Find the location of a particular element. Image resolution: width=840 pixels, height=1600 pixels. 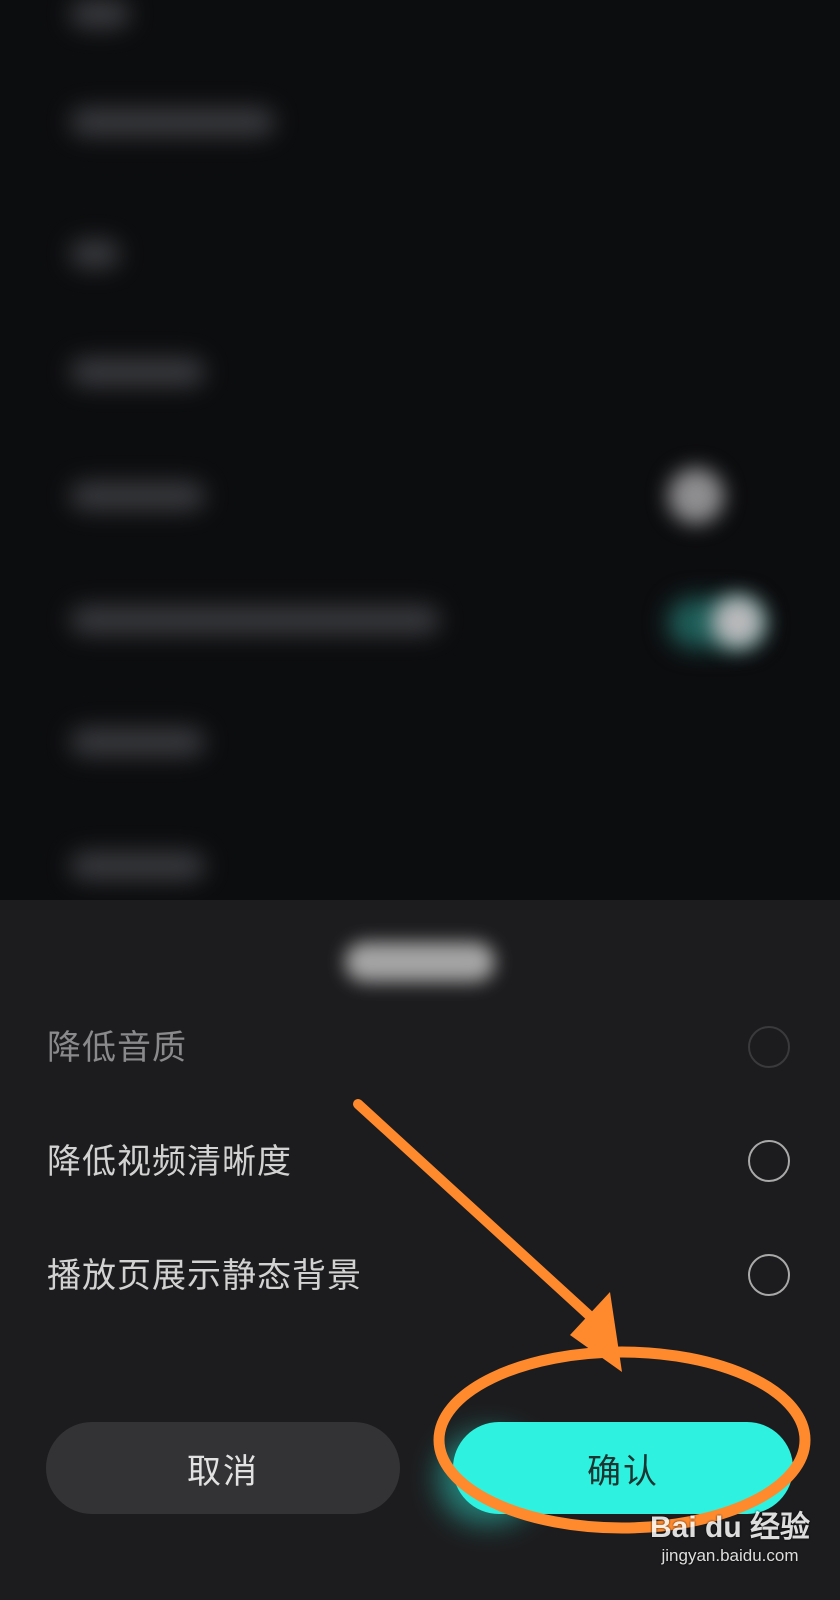

option-label: 降低视频清晰度 is located at coordinates (169, 1162).